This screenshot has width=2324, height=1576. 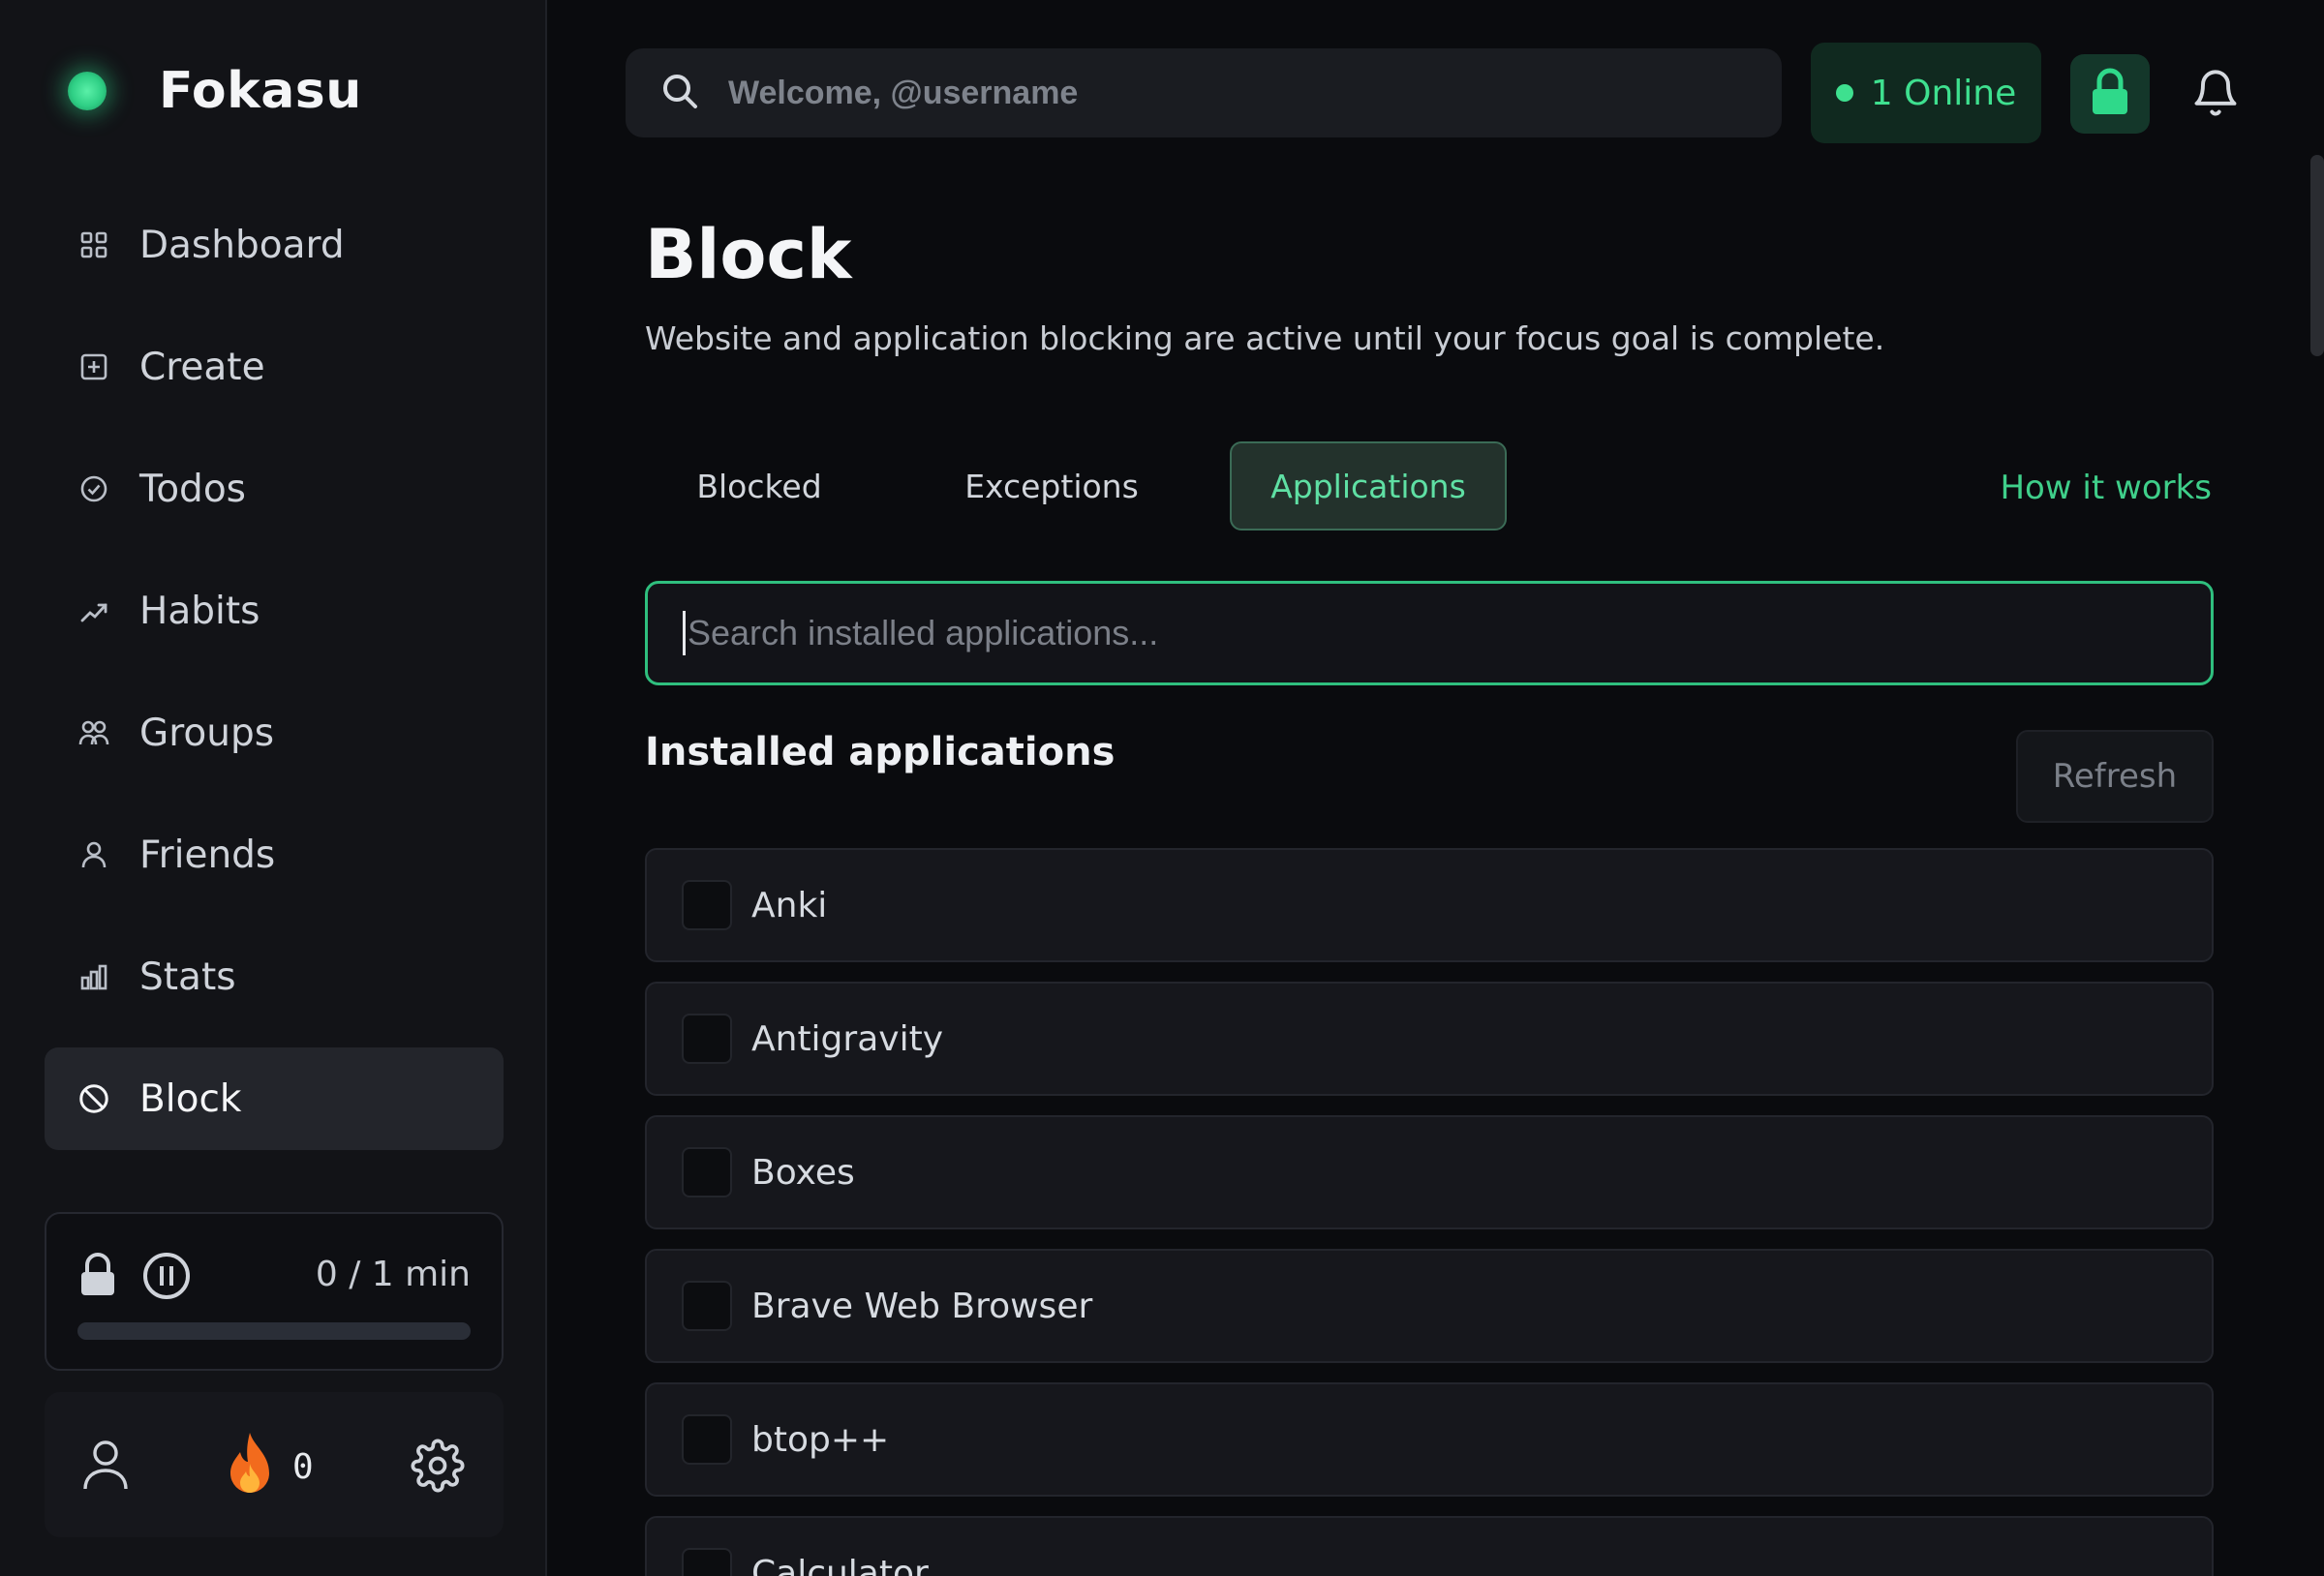 I want to click on block-tabs: Blocked Exceptions Applications, so click(x=1076, y=485).